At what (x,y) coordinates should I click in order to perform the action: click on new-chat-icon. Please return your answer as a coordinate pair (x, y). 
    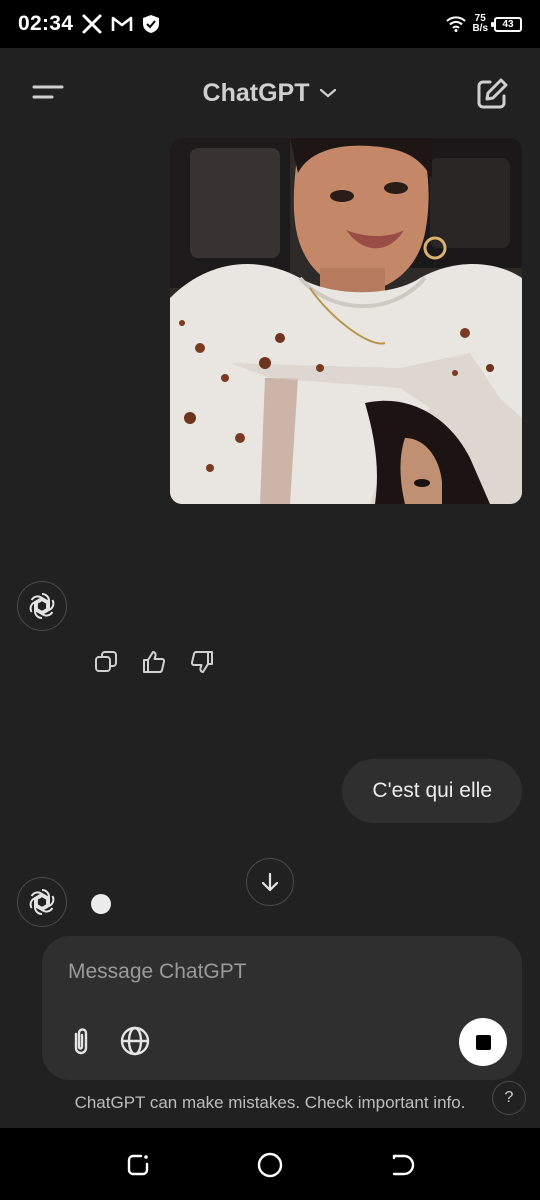
    Looking at the image, I should click on (492, 93).